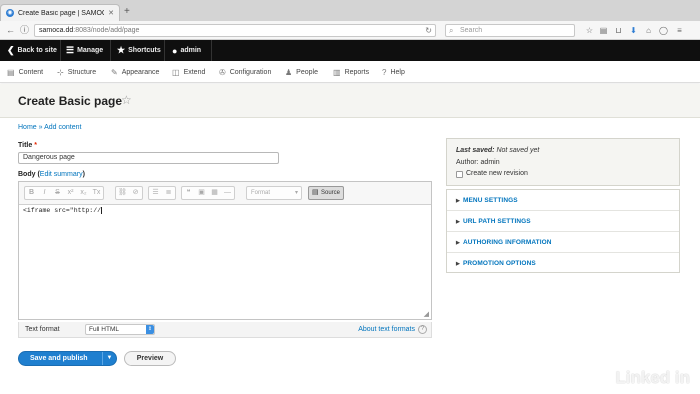 This screenshot has height=394, width=700. Describe the element at coordinates (315, 192) in the screenshot. I see `source-icon: ▤` at that location.